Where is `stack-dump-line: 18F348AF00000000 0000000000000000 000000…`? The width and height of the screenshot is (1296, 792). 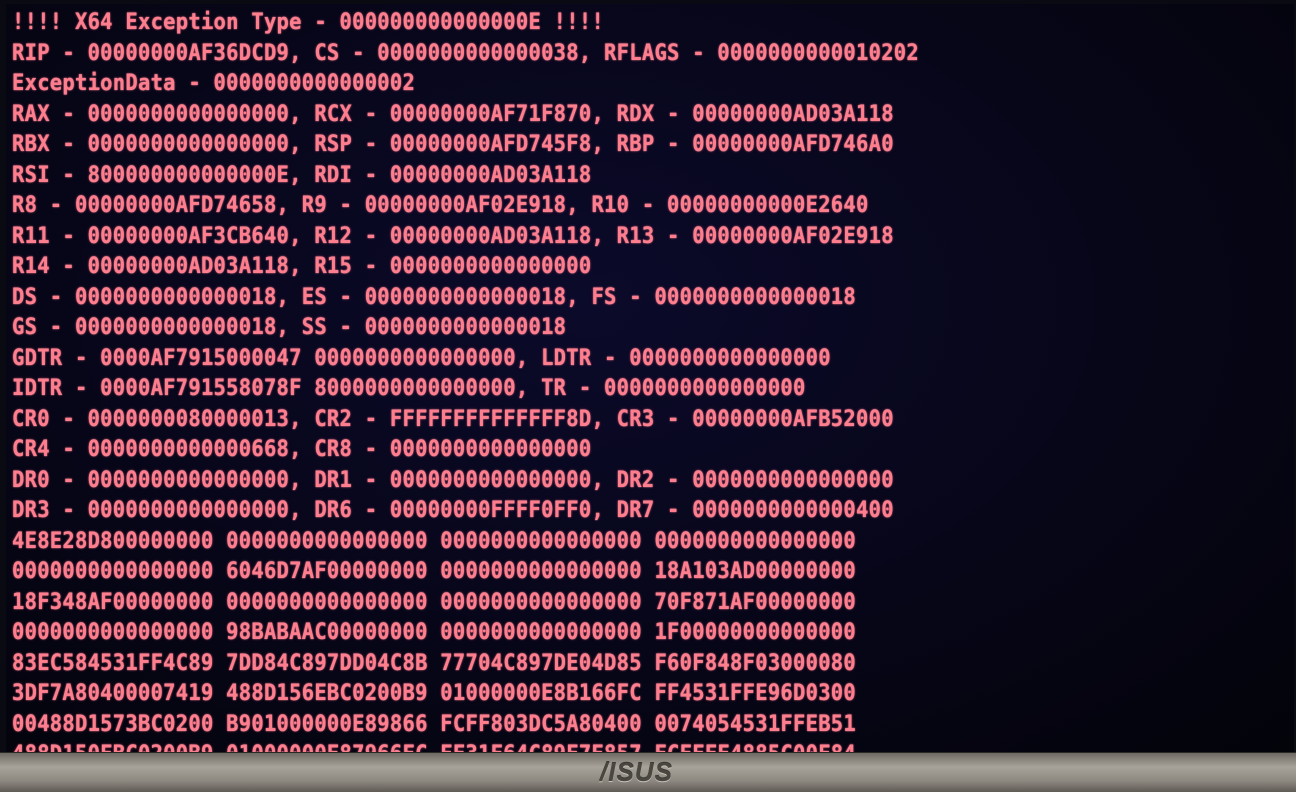 stack-dump-line: 18F348AF00000000 0000000000000000 000000… is located at coordinates (434, 602).